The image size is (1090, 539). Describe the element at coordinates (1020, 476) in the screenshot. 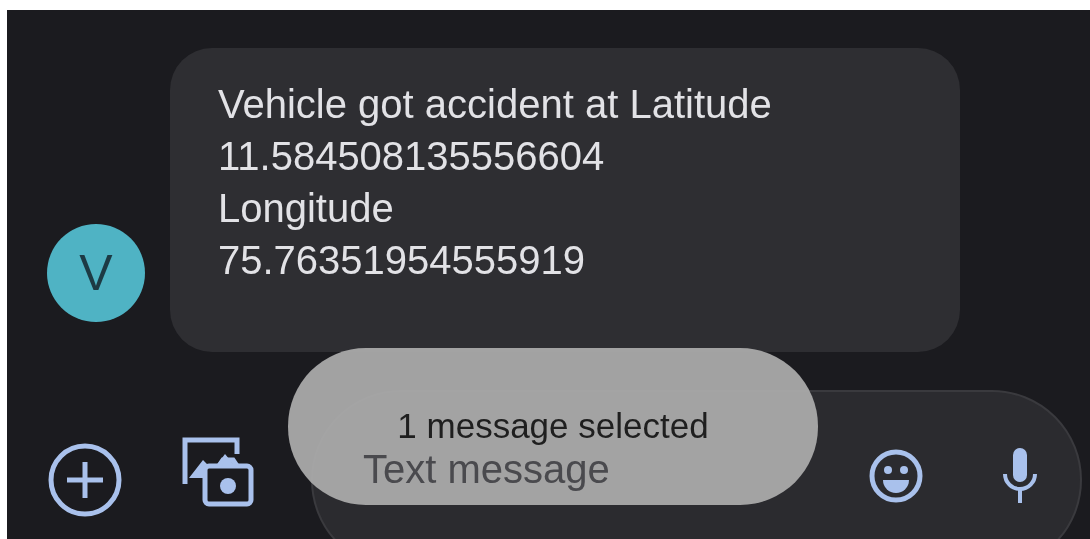

I see `microphone-icon` at that location.